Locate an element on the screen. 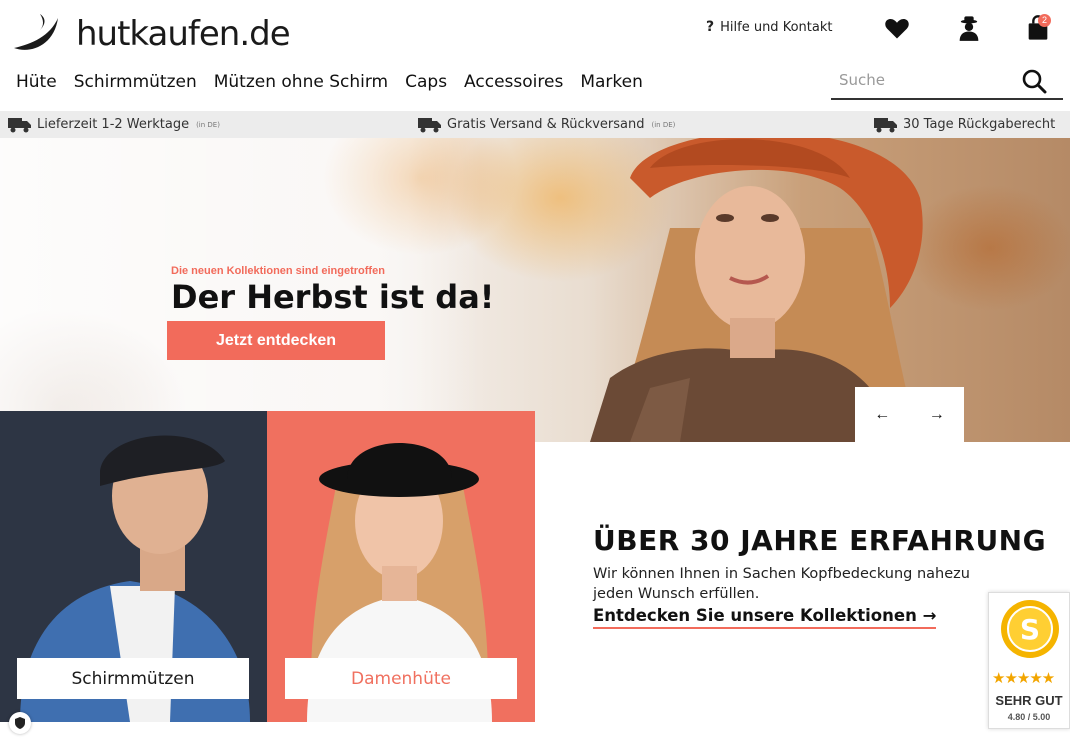 Image resolution: width=1070 pixels, height=743 pixels. search-icon is located at coordinates (1034, 81).